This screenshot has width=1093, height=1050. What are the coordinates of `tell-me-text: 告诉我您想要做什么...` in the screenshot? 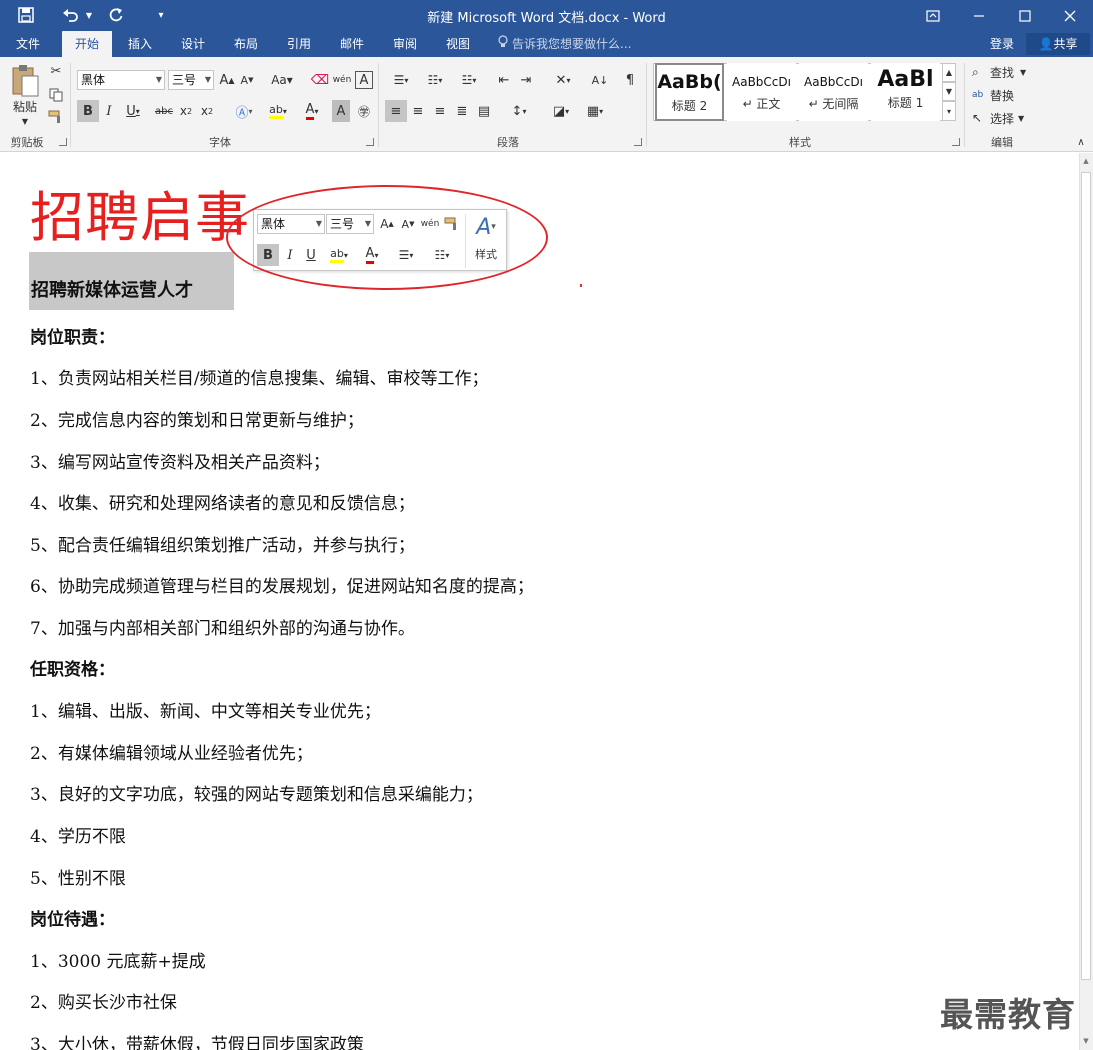 It's located at (572, 44).